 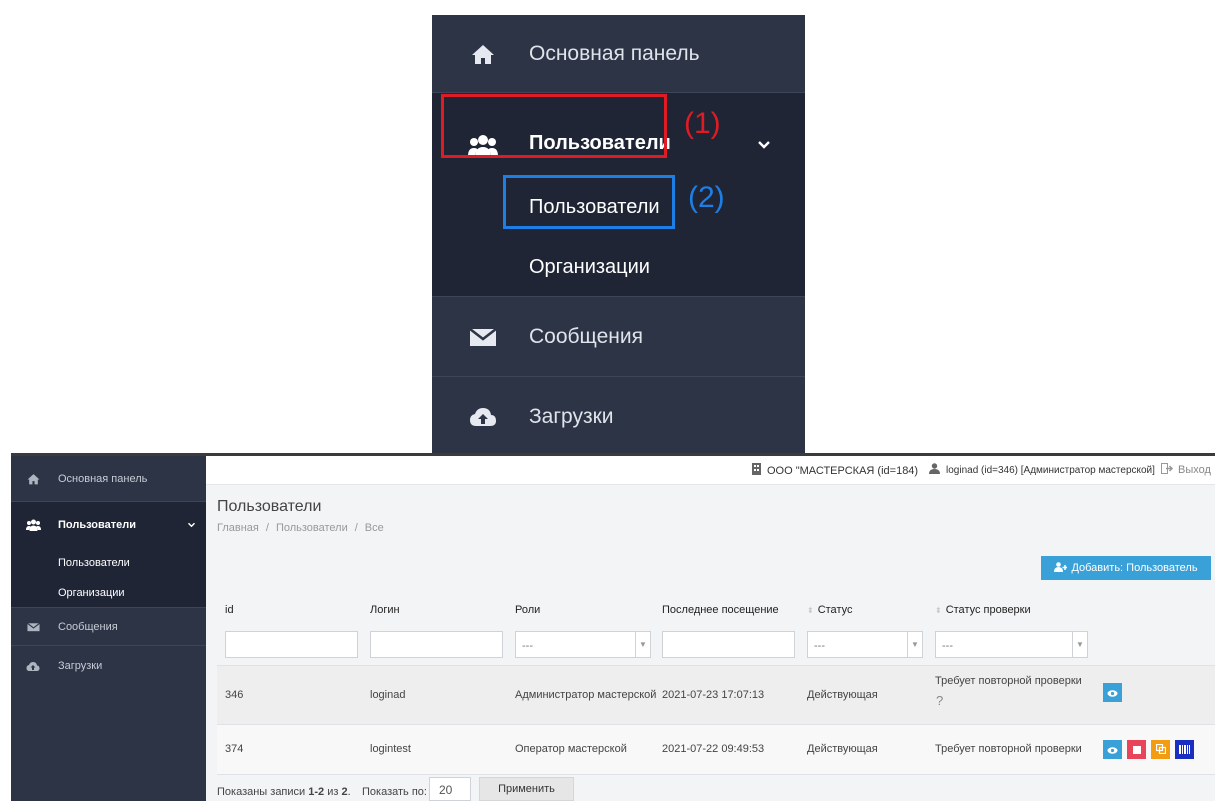 I want to click on breadcrumb-home: Главная, so click(x=238, y=528).